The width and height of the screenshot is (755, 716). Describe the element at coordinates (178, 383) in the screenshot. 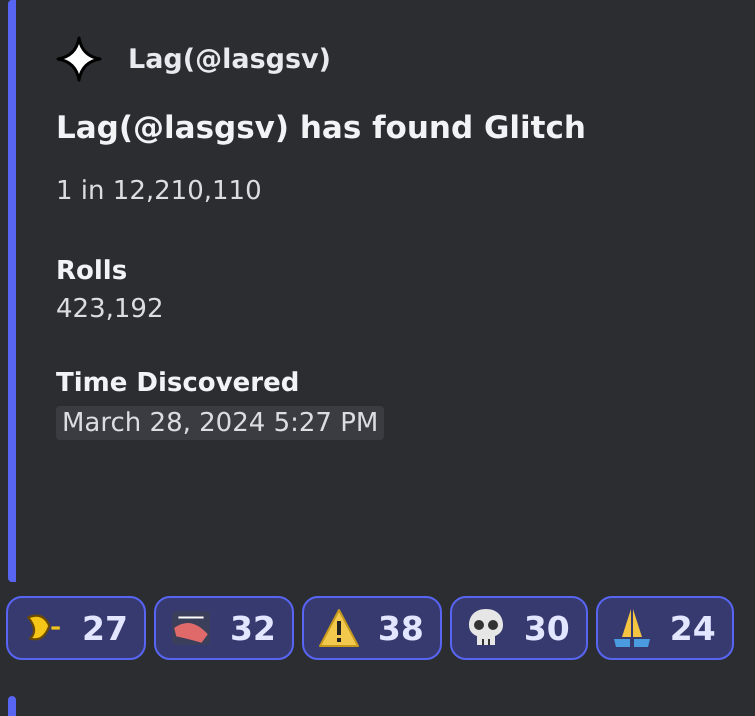

I see `field-name: Time Discovered` at that location.